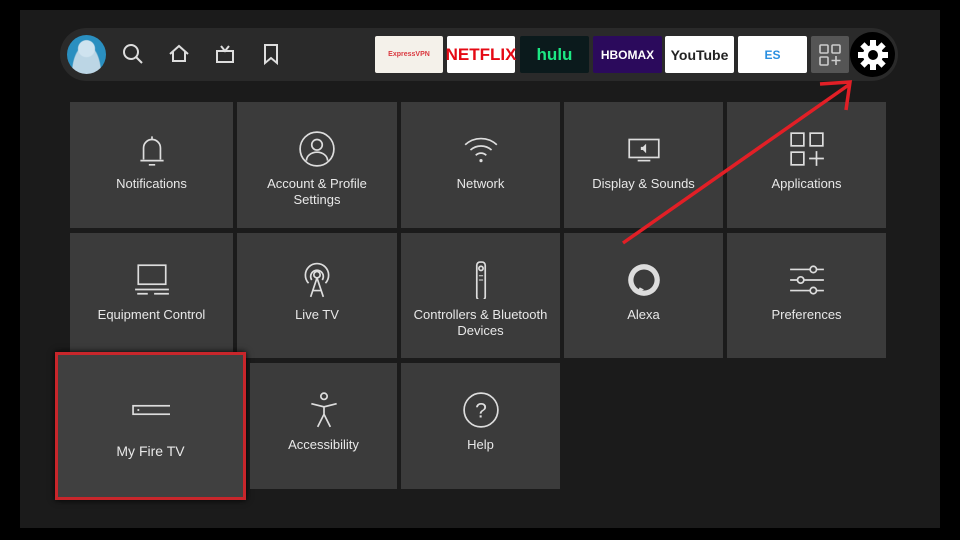 The height and width of the screenshot is (540, 960). I want to click on annotation-arrow, so click(737, 162).